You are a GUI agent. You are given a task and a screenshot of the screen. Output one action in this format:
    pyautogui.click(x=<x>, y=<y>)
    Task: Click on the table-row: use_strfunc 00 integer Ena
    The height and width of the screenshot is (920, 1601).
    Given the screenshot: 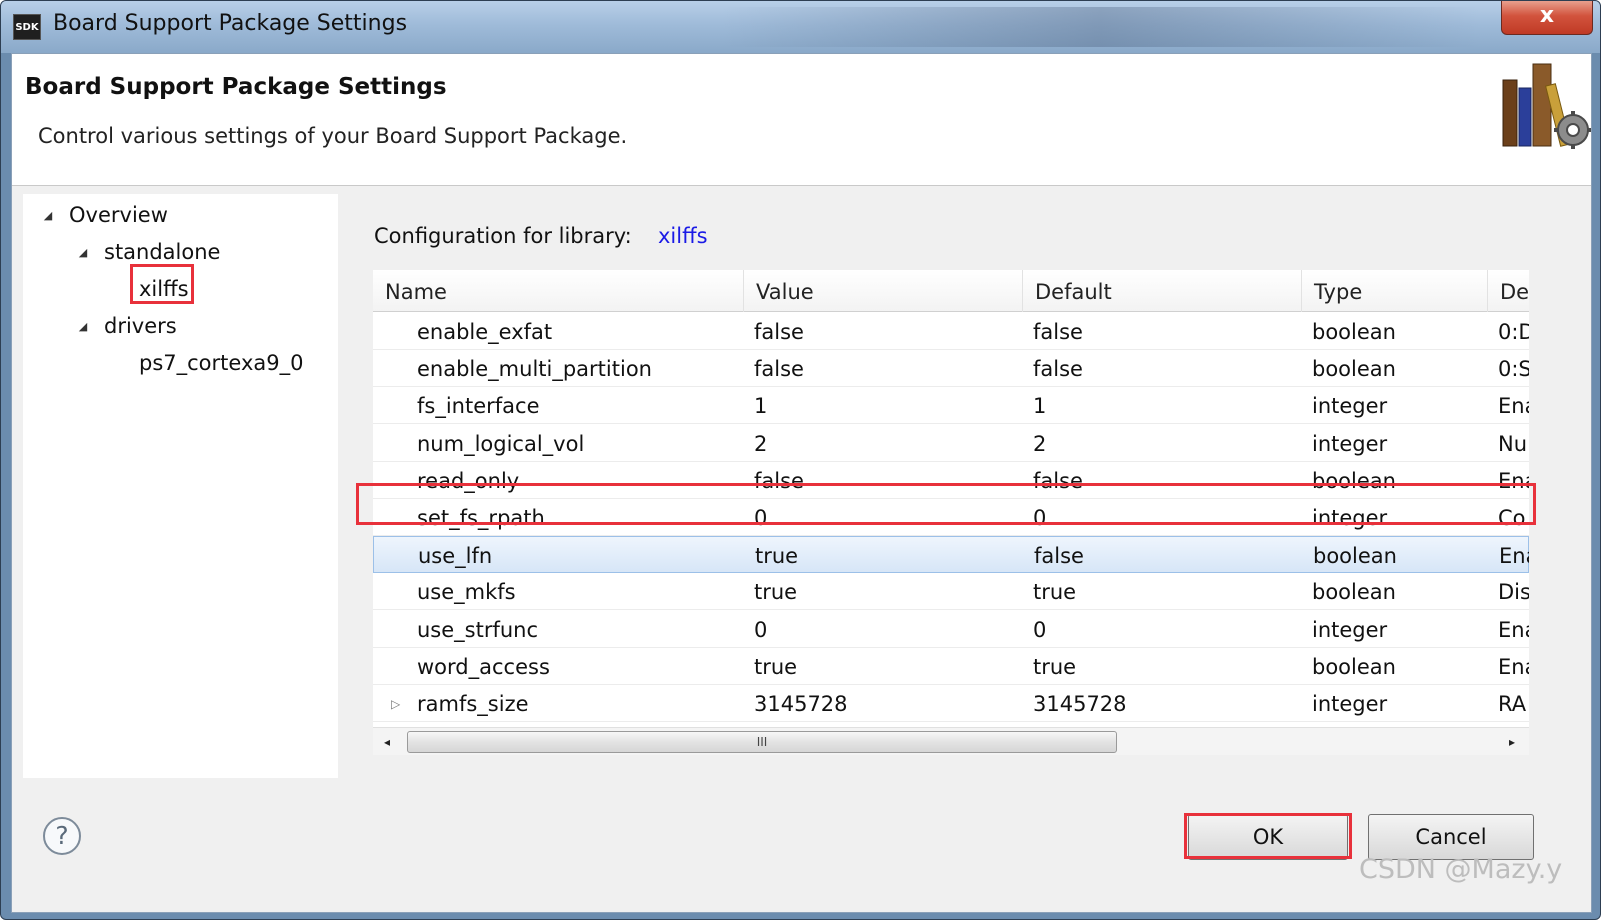 What is the action you would take?
    pyautogui.click(x=951, y=629)
    